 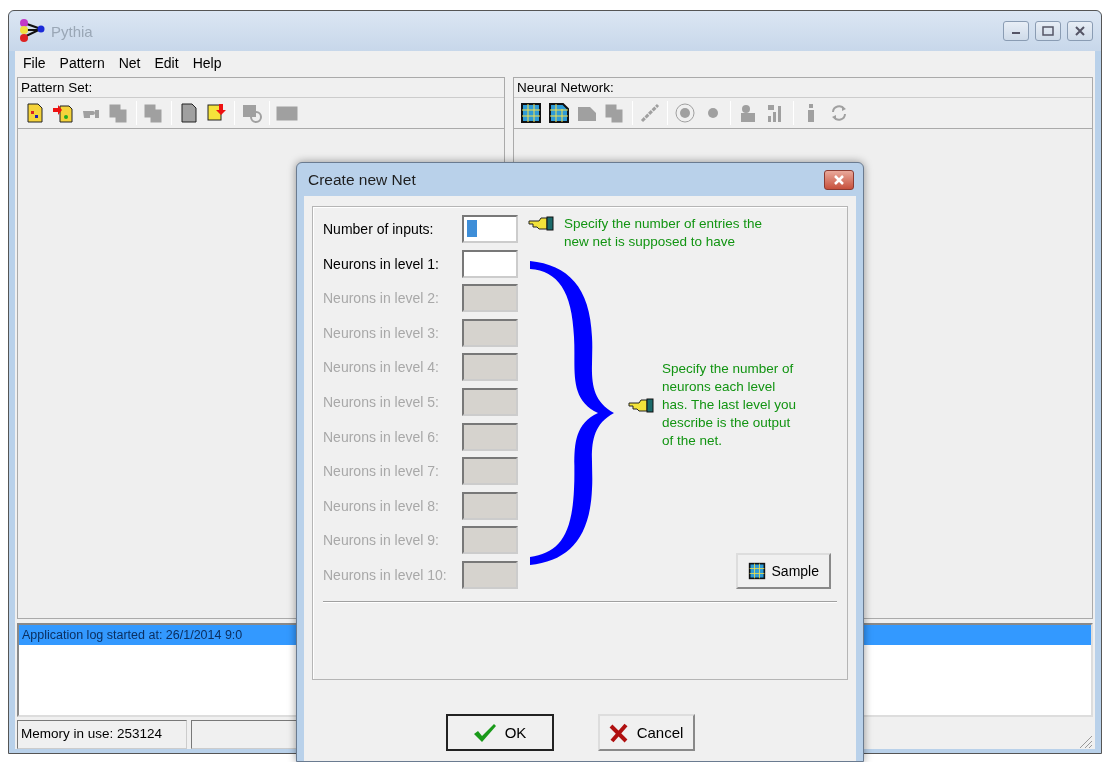 I want to click on menu-item: Net, so click(x=129, y=64).